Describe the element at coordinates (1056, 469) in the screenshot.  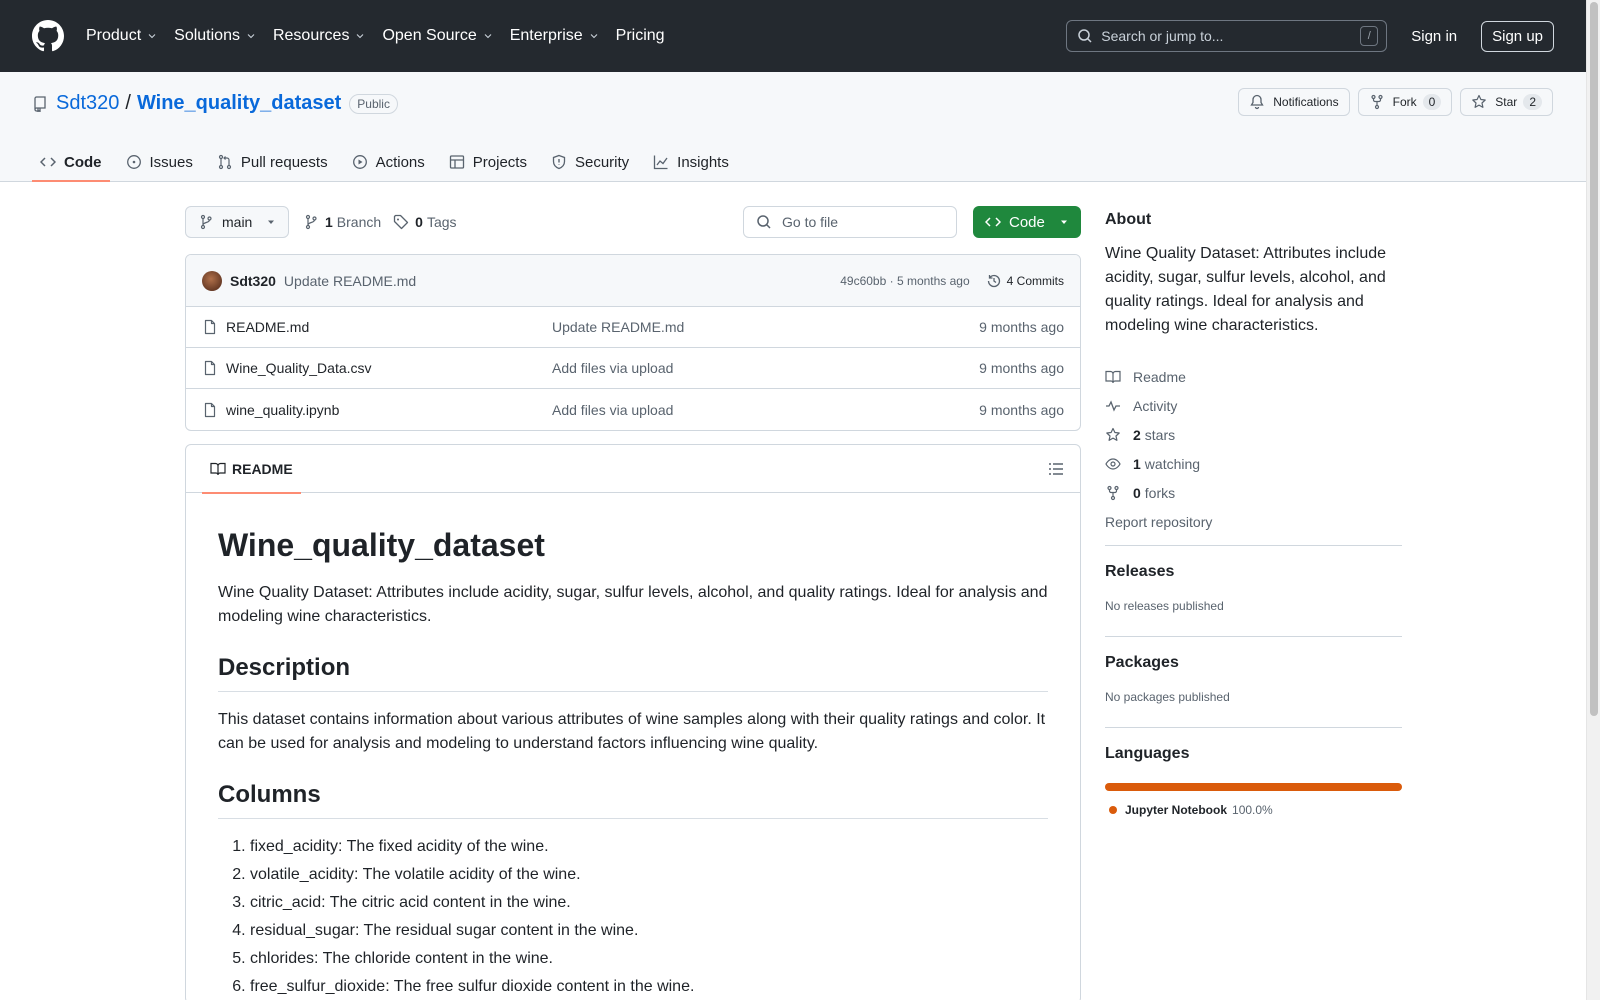
I see `list-icon` at that location.